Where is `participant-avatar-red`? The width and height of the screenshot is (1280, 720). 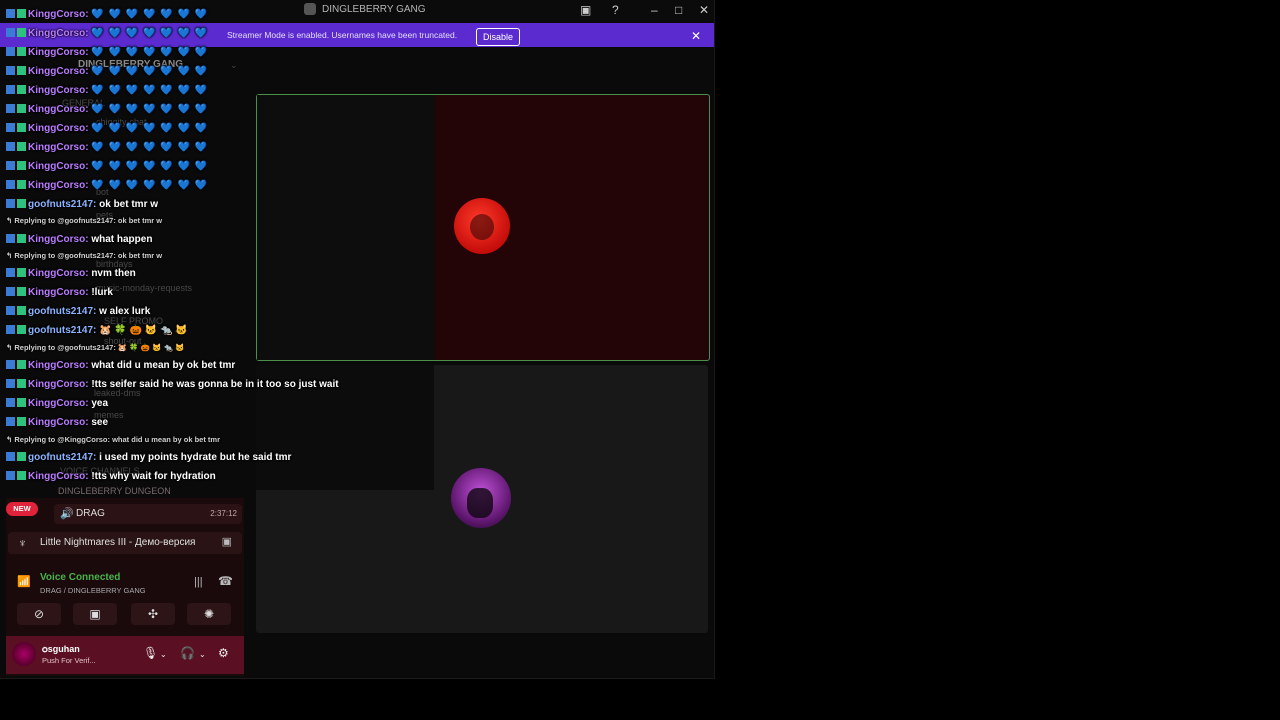 participant-avatar-red is located at coordinates (482, 226).